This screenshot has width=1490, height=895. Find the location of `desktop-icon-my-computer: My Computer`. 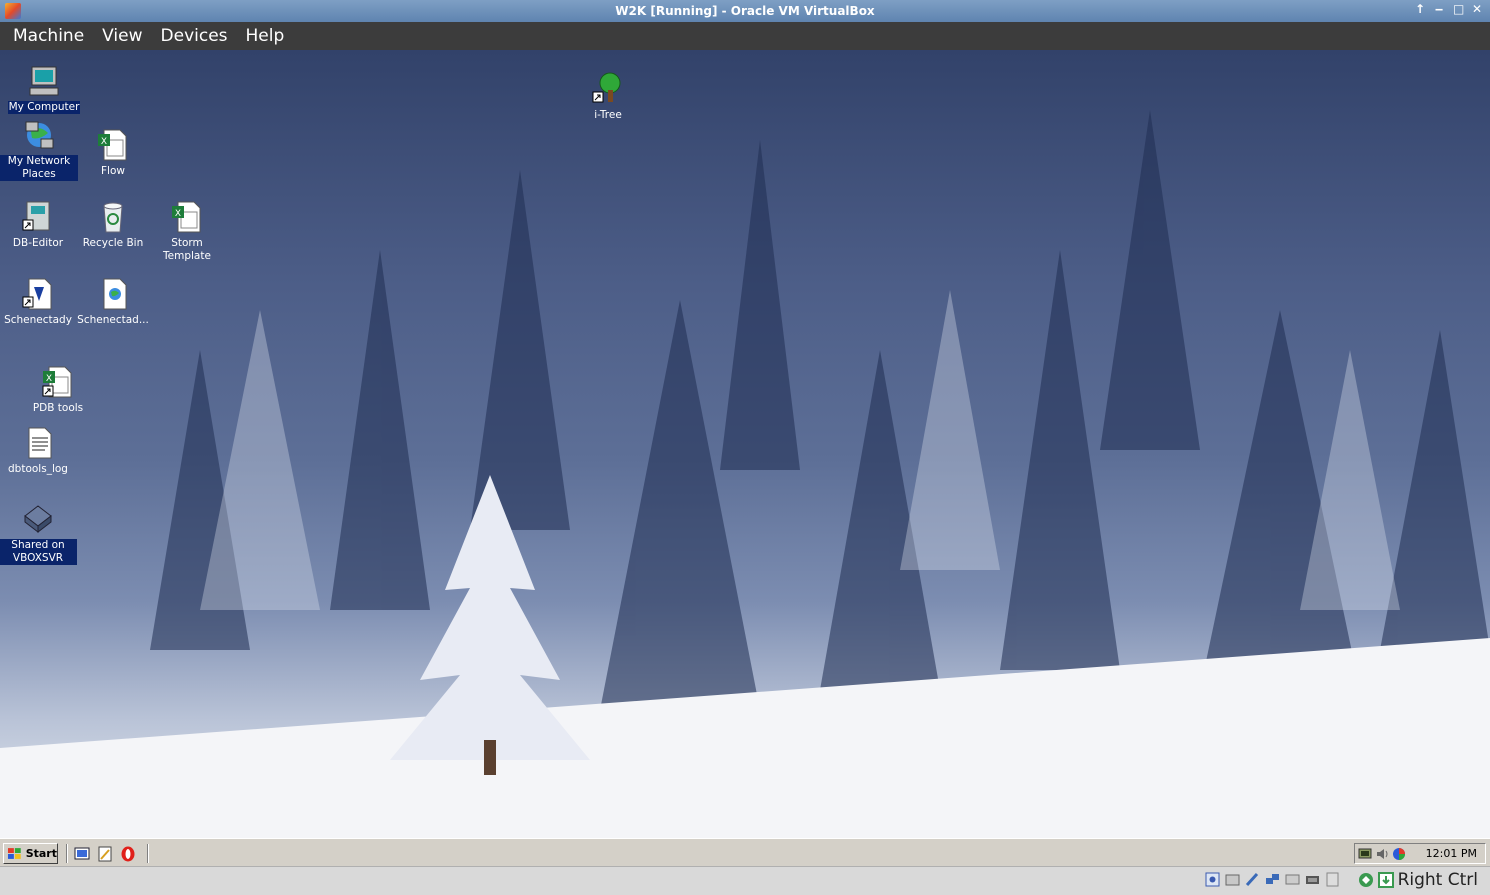

desktop-icon-my-computer: My Computer is located at coordinates (44, 89).